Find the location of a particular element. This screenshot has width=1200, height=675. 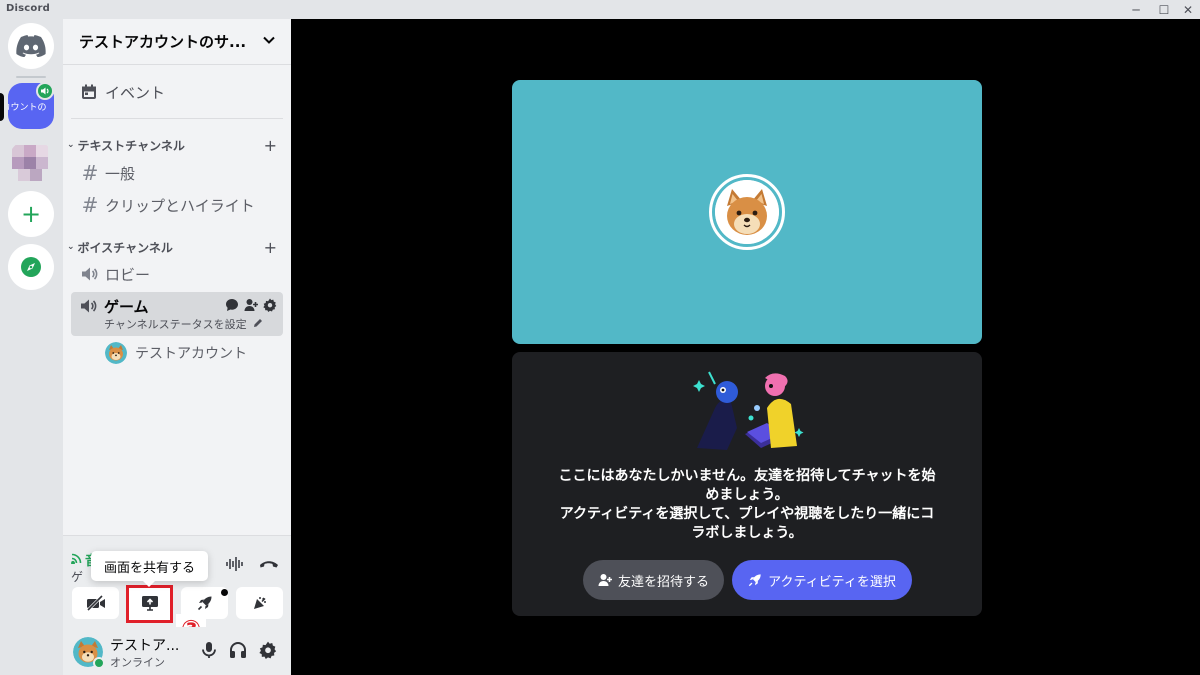

gear-icon is located at coordinates (270, 305).